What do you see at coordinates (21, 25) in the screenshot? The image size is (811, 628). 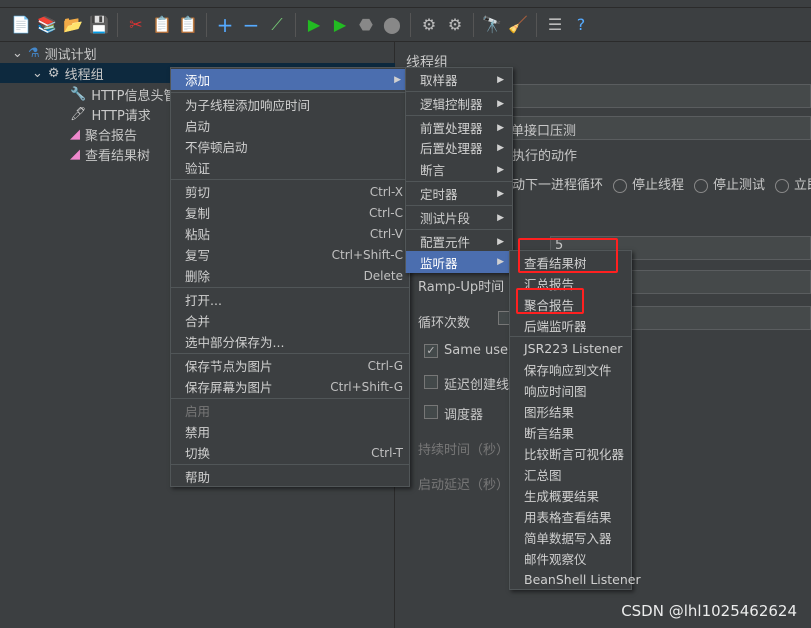 I see `new-icon: 📄` at bounding box center [21, 25].